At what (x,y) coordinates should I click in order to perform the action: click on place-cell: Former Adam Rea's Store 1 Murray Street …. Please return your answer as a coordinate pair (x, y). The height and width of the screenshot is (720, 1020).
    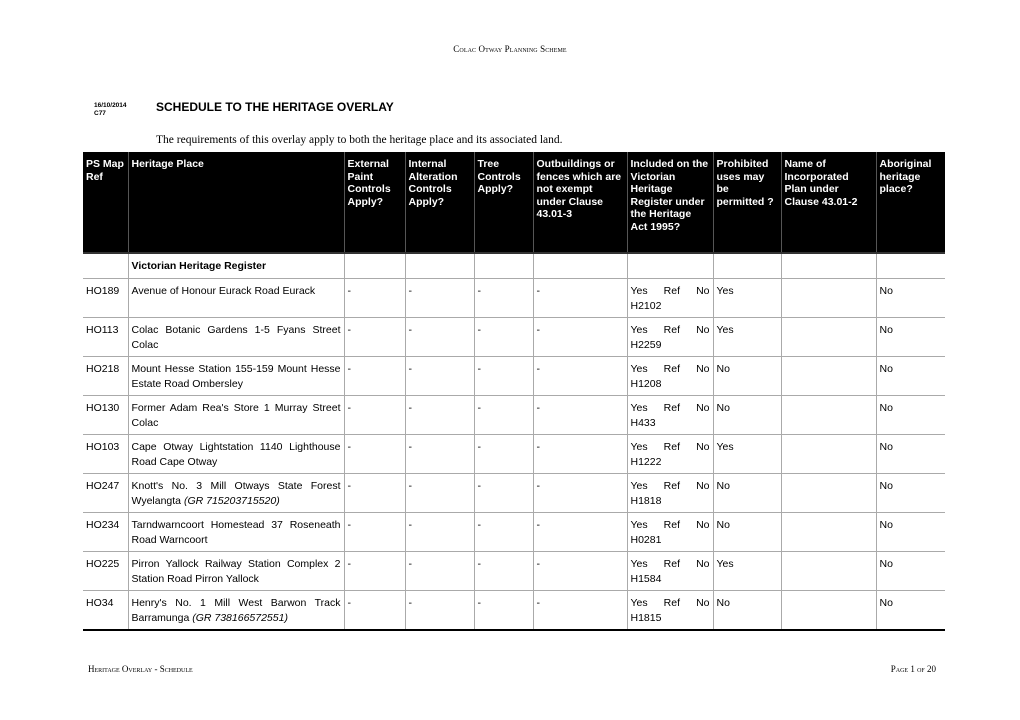
    Looking at the image, I should click on (235, 415).